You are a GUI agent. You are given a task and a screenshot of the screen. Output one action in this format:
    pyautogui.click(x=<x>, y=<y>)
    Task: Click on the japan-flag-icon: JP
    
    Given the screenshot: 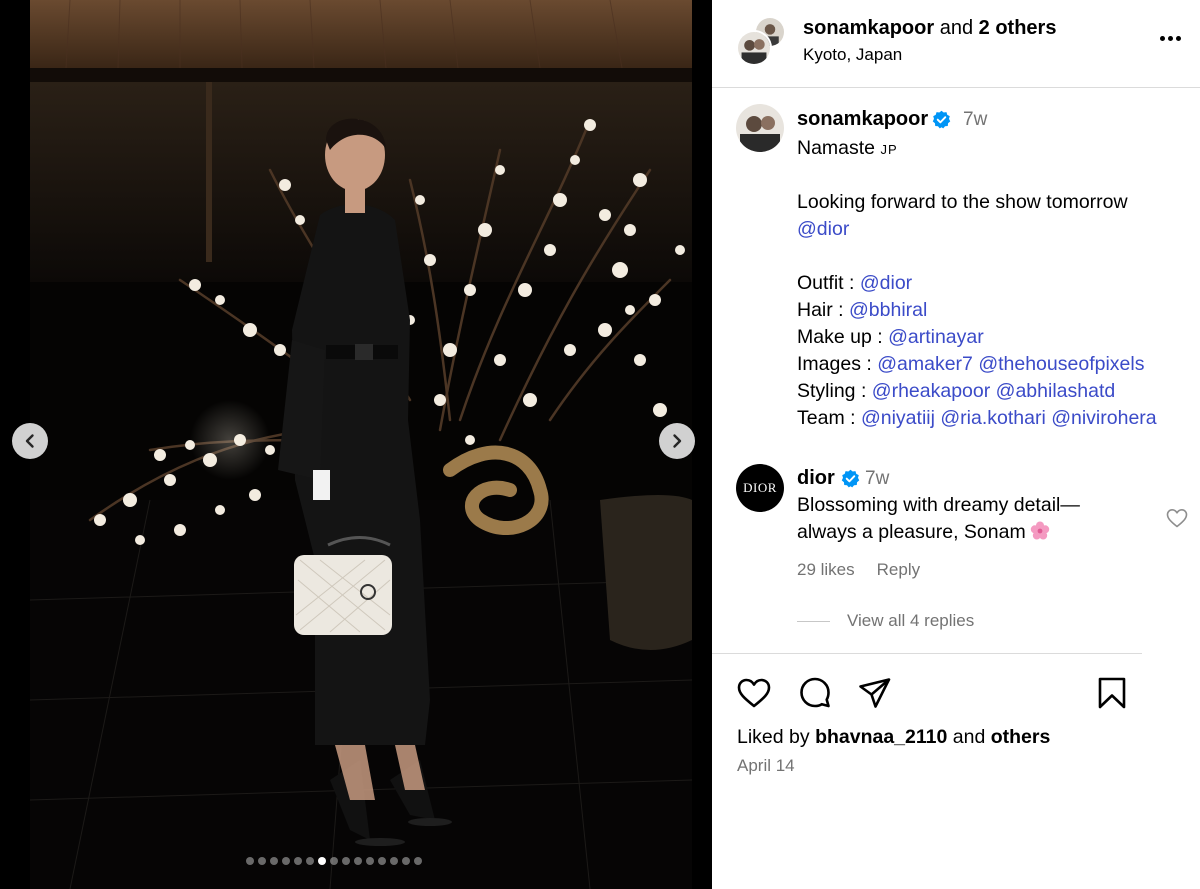 What is the action you would take?
    pyautogui.click(x=889, y=149)
    